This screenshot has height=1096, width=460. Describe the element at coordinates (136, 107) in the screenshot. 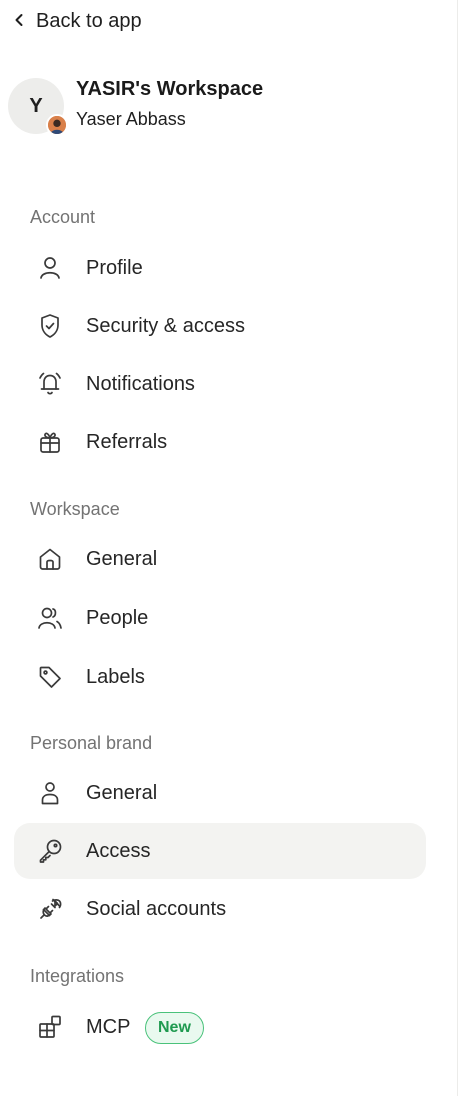

I see `workspace-header: Y YASIR's Workspace Yaser Abbass` at that location.